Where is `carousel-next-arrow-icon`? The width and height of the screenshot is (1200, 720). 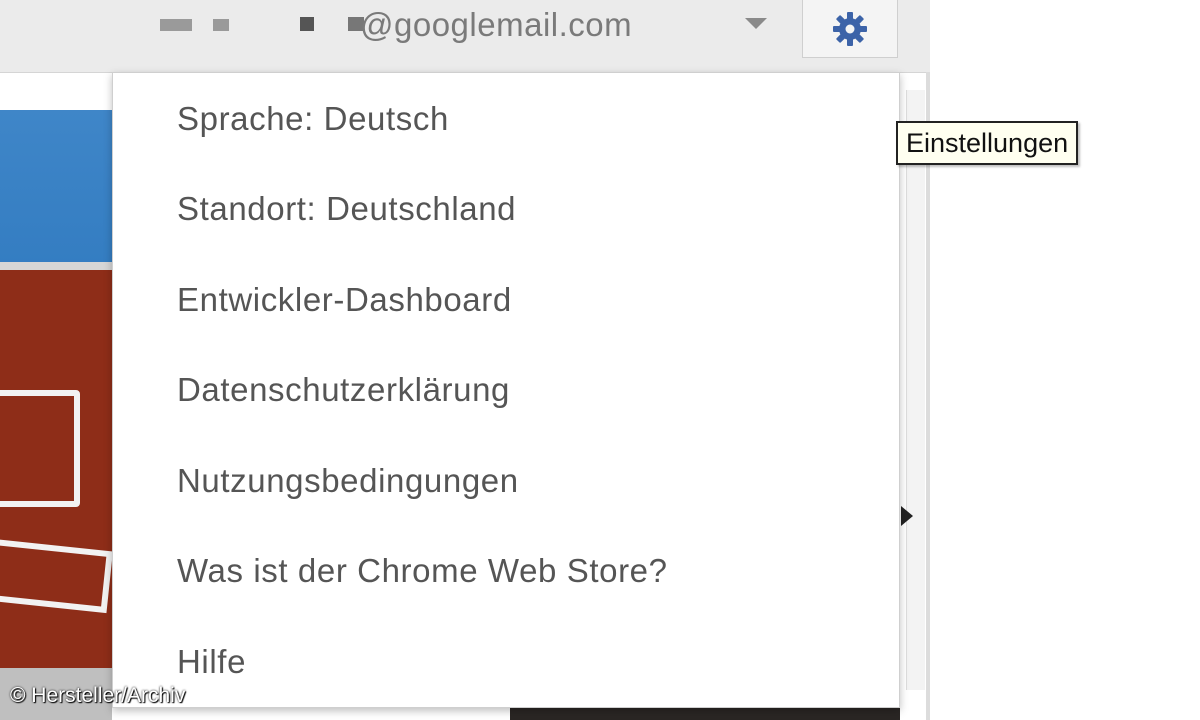 carousel-next-arrow-icon is located at coordinates (907, 516).